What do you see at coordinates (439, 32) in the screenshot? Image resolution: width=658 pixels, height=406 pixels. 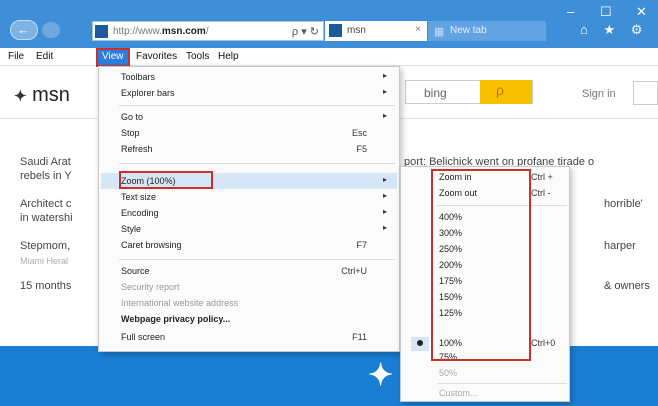 I see `new-tab-icon: ▦` at bounding box center [439, 32].